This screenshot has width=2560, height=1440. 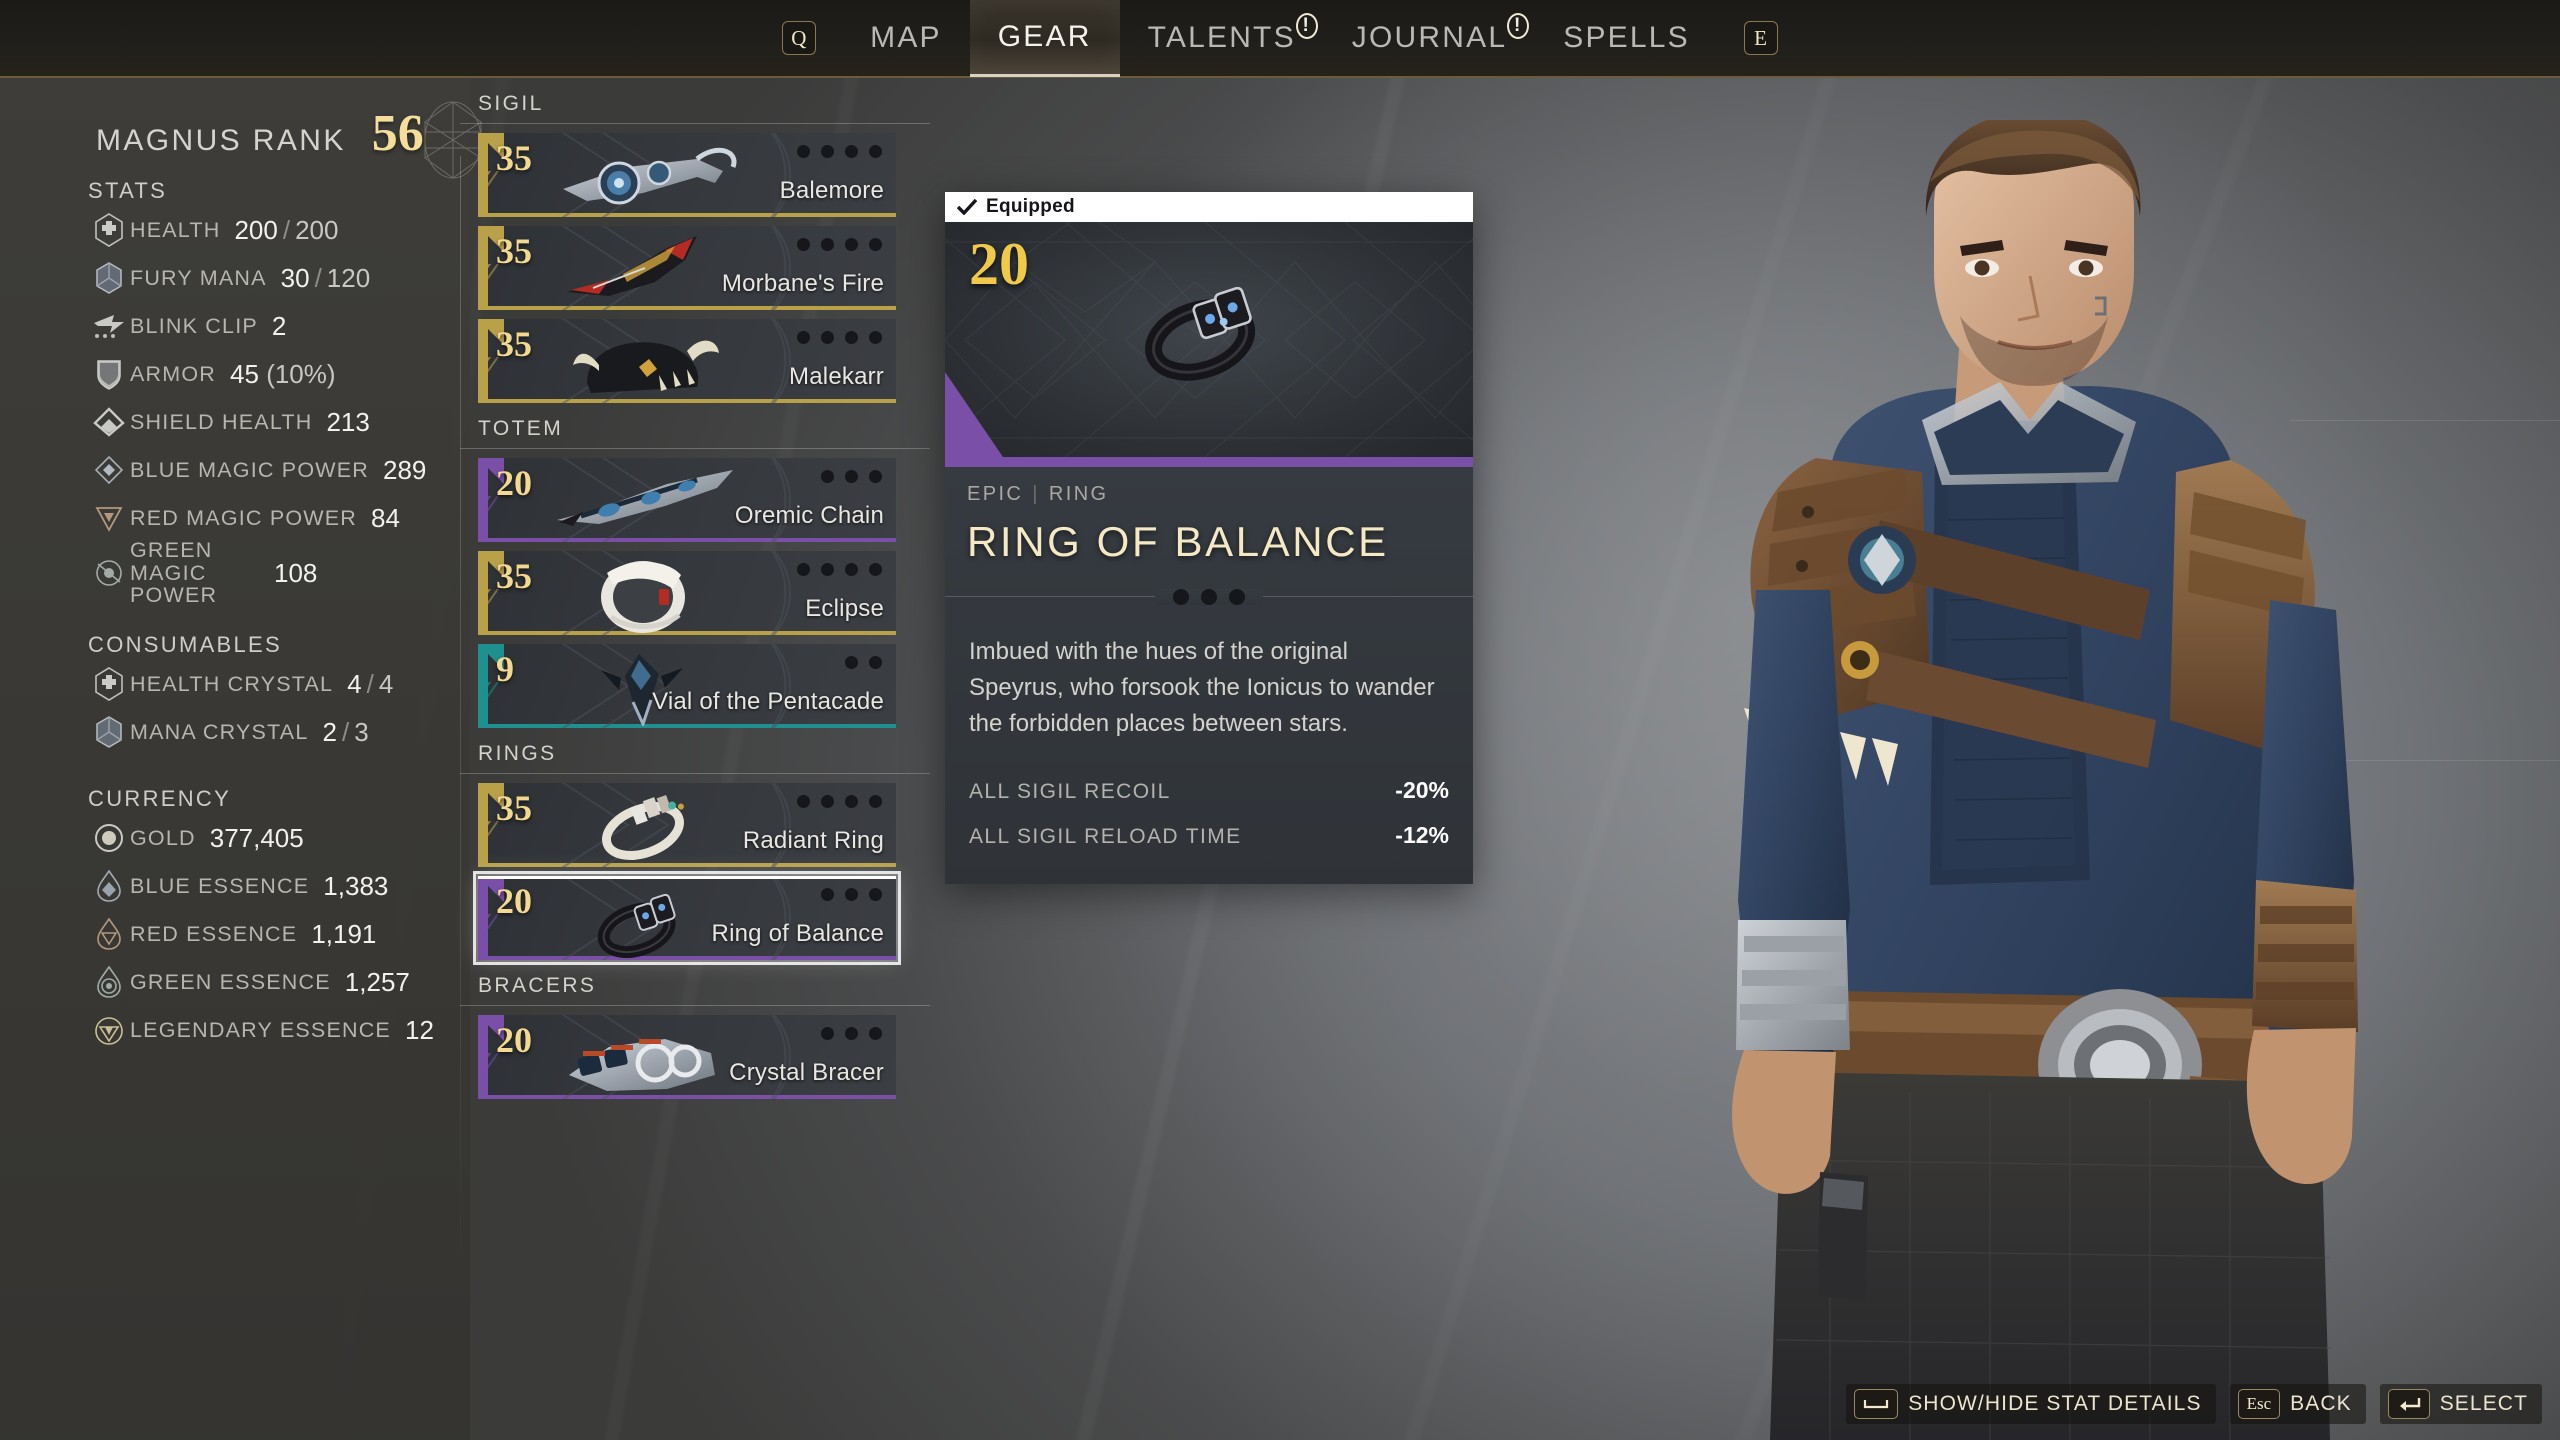 I want to click on currency-row-blue-essence: BLUE ESSENCE 1,383, so click(x=273, y=886).